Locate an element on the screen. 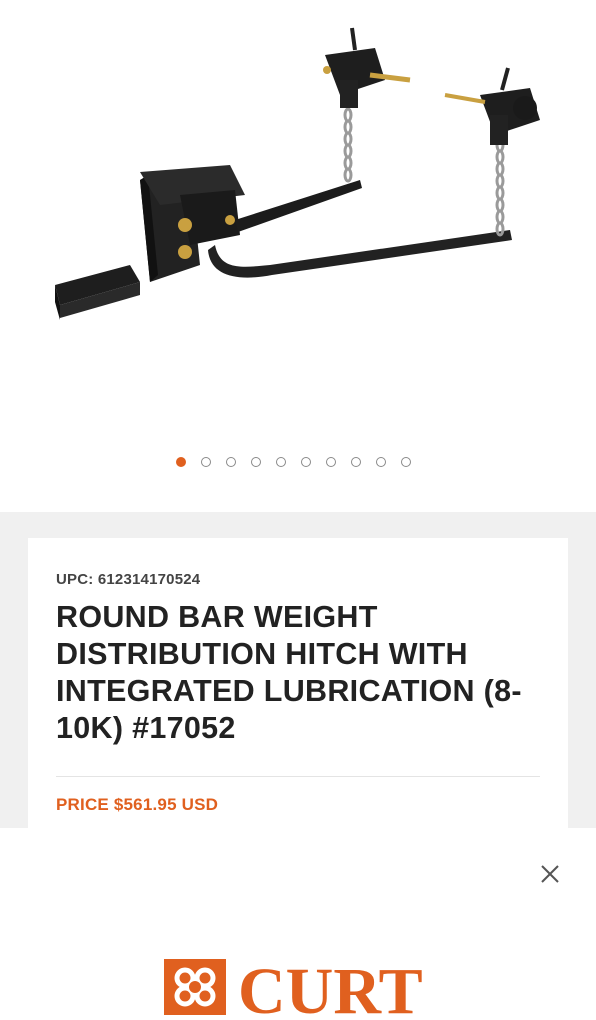 The width and height of the screenshot is (596, 1020). close-icon is located at coordinates (550, 874).